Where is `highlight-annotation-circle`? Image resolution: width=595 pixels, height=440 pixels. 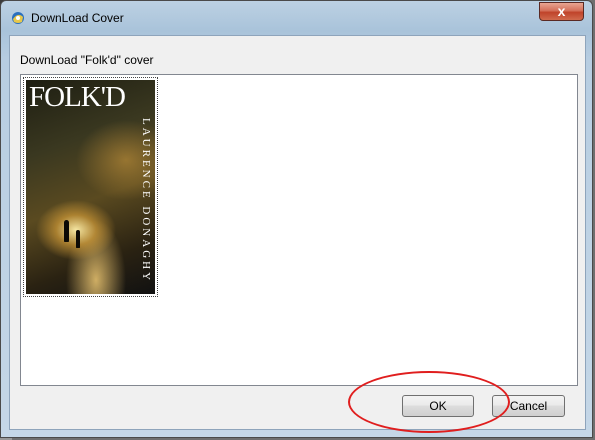
highlight-annotation-circle is located at coordinates (429, 402).